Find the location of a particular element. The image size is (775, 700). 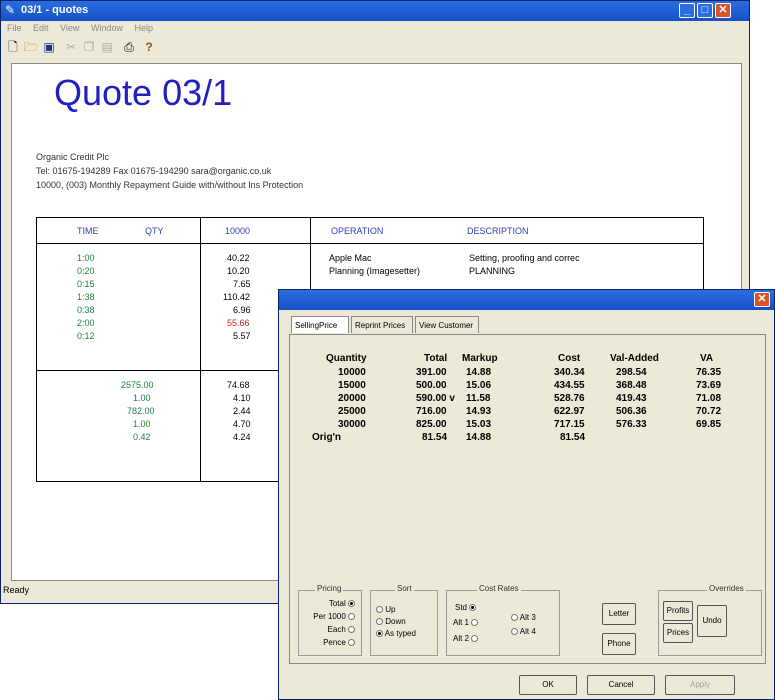

new-icon: 🗋 is located at coordinates (13, 47).